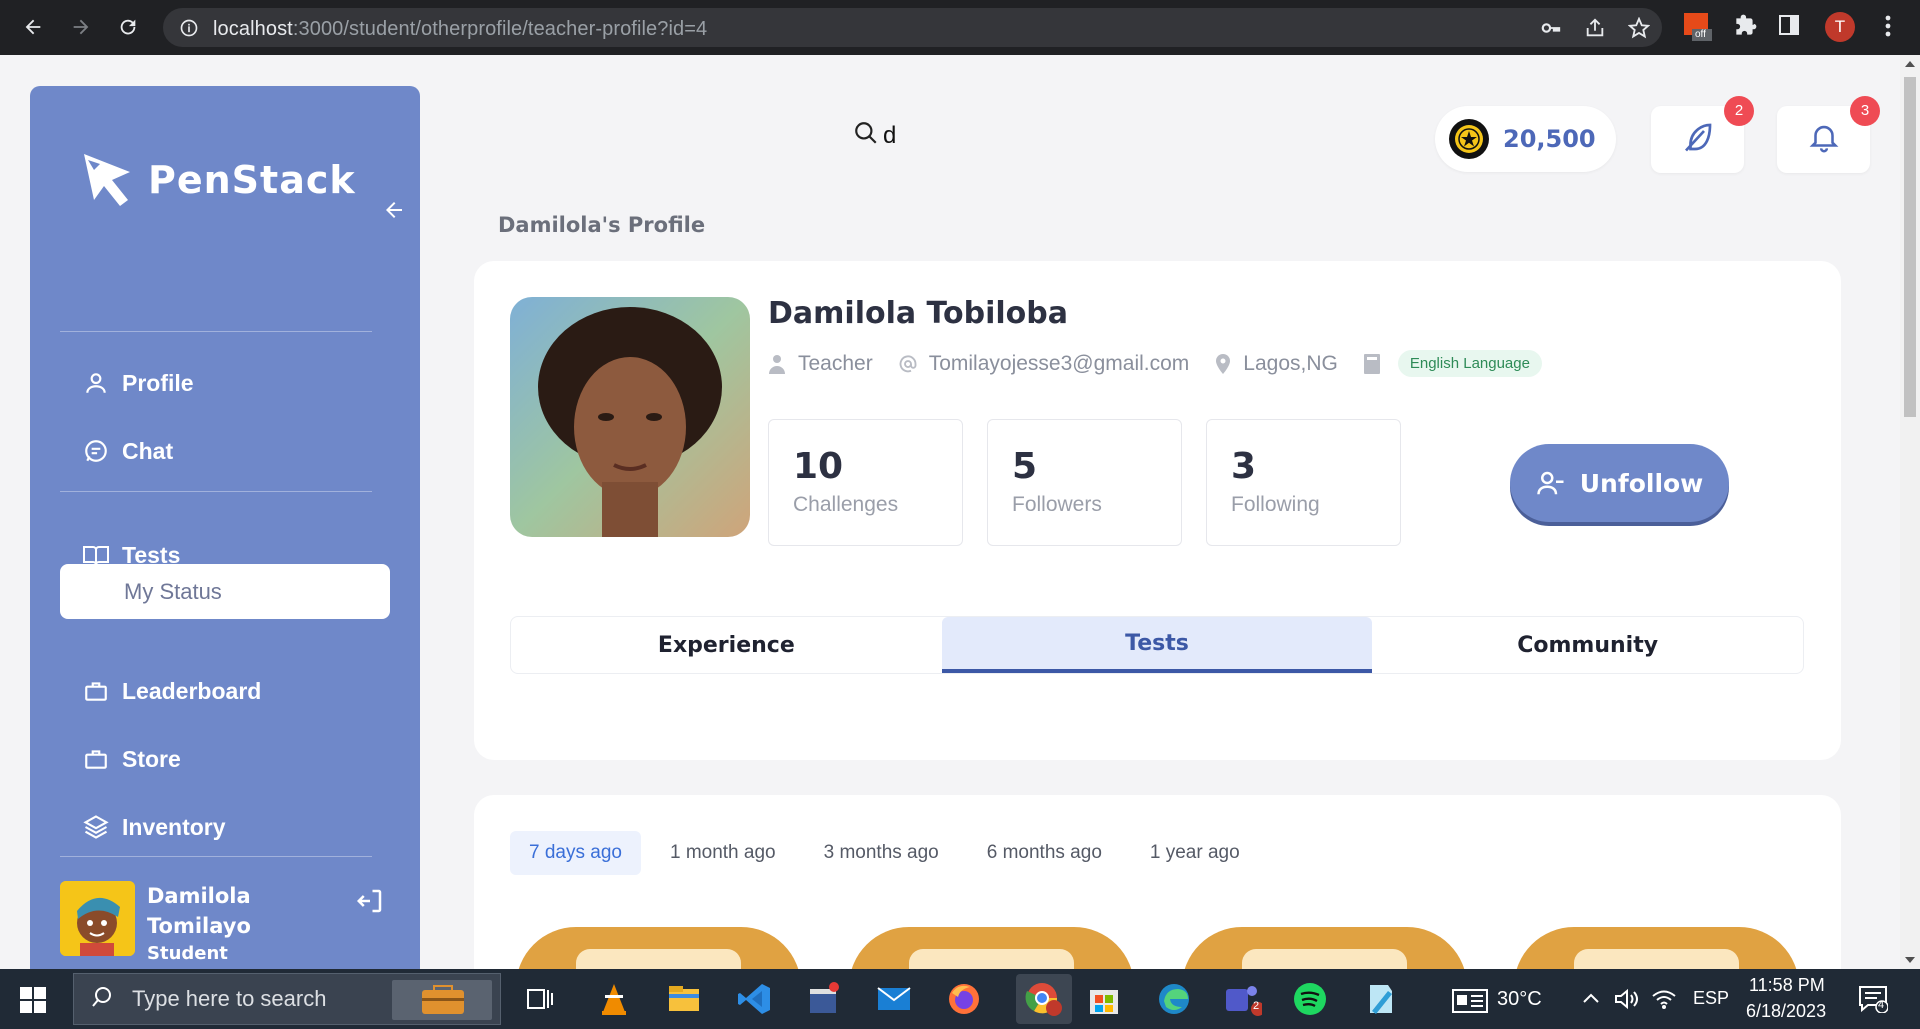 The image size is (1920, 1029). What do you see at coordinates (983, 135) in the screenshot?
I see `search-input` at bounding box center [983, 135].